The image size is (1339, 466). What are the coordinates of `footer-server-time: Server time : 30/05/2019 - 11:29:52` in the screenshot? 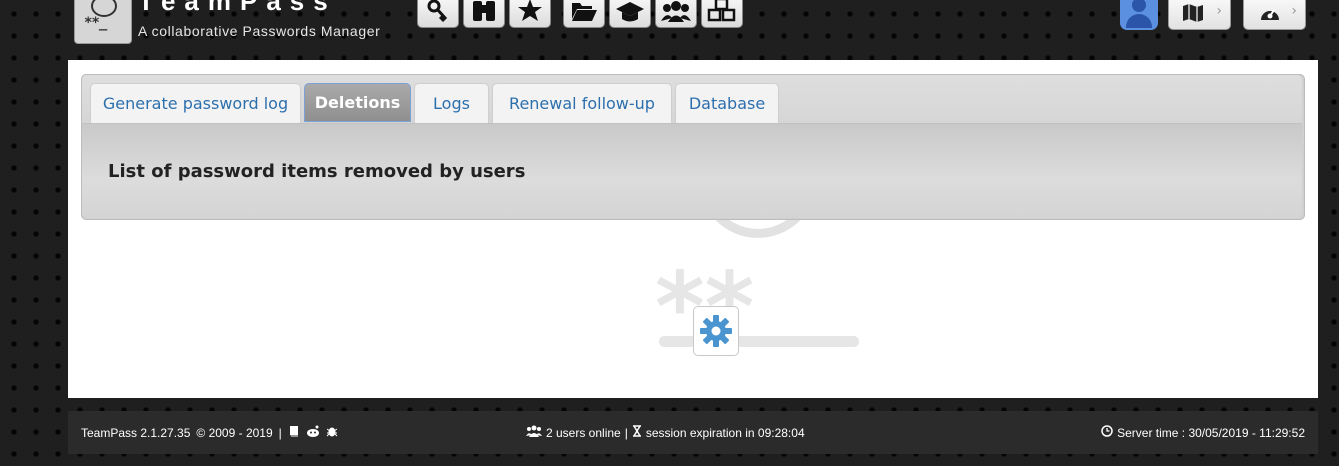 It's located at (1203, 432).